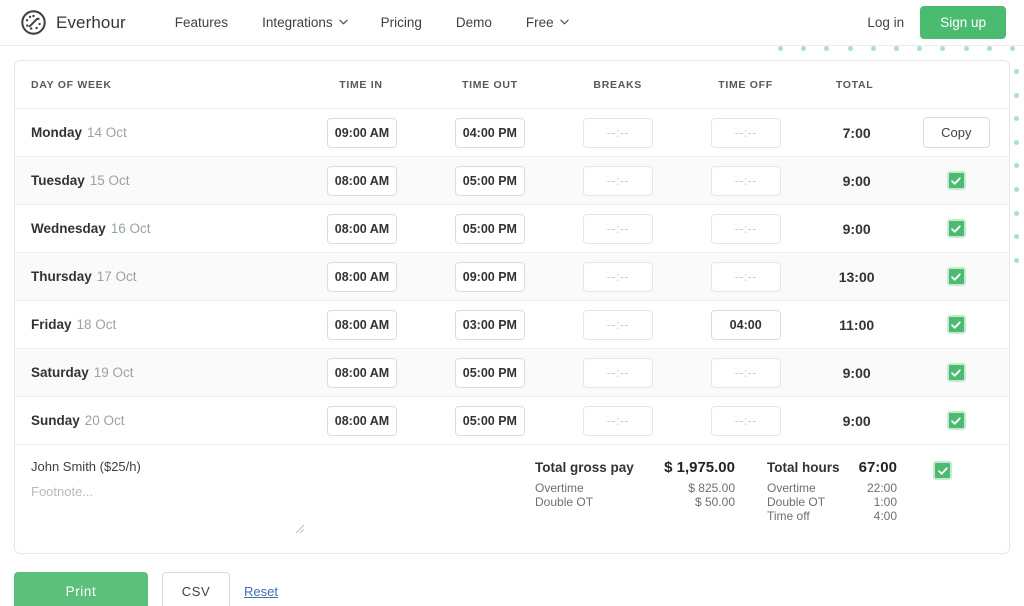  Describe the element at coordinates (71, 84) in the screenshot. I see `column-header-day-of-week: DAY OF WEEK` at that location.